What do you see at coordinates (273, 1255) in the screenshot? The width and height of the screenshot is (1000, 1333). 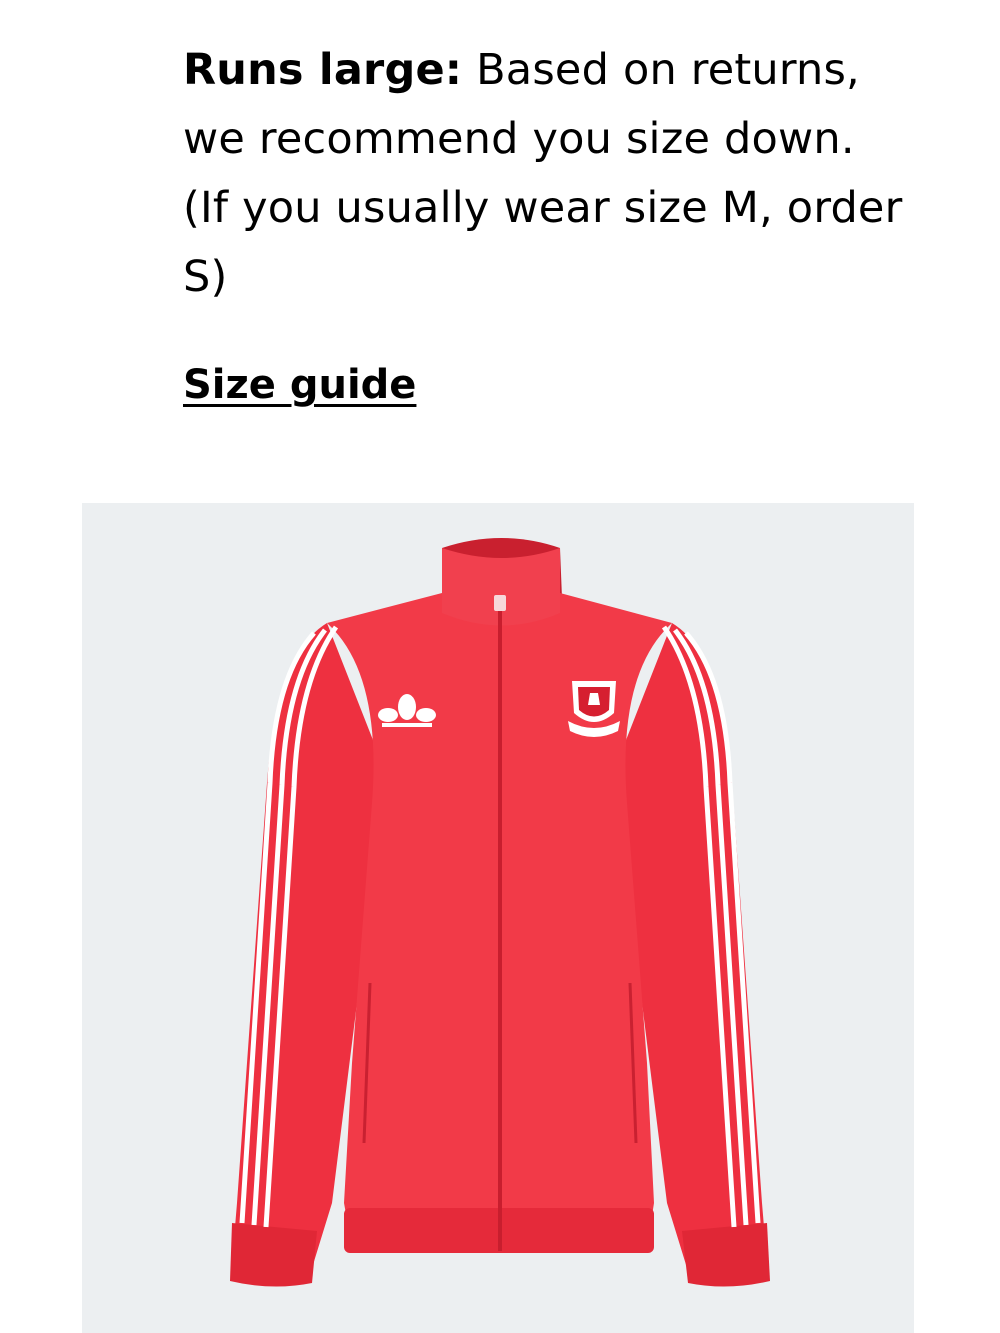 I see `left-cuff` at bounding box center [273, 1255].